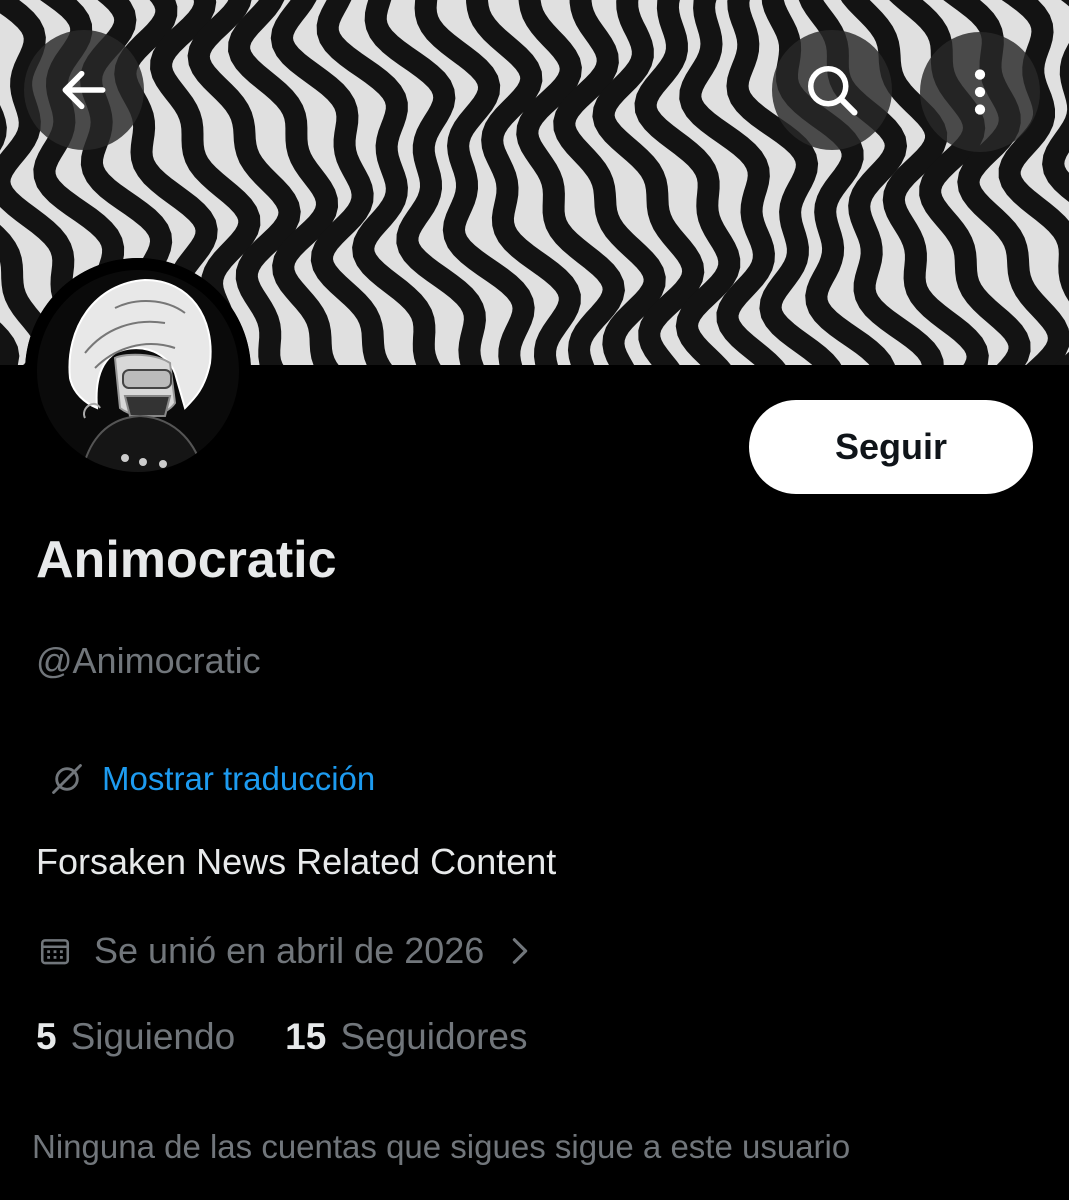  I want to click on follow-stats: 5 Siguiendo 15 Seguidores, so click(282, 1037).